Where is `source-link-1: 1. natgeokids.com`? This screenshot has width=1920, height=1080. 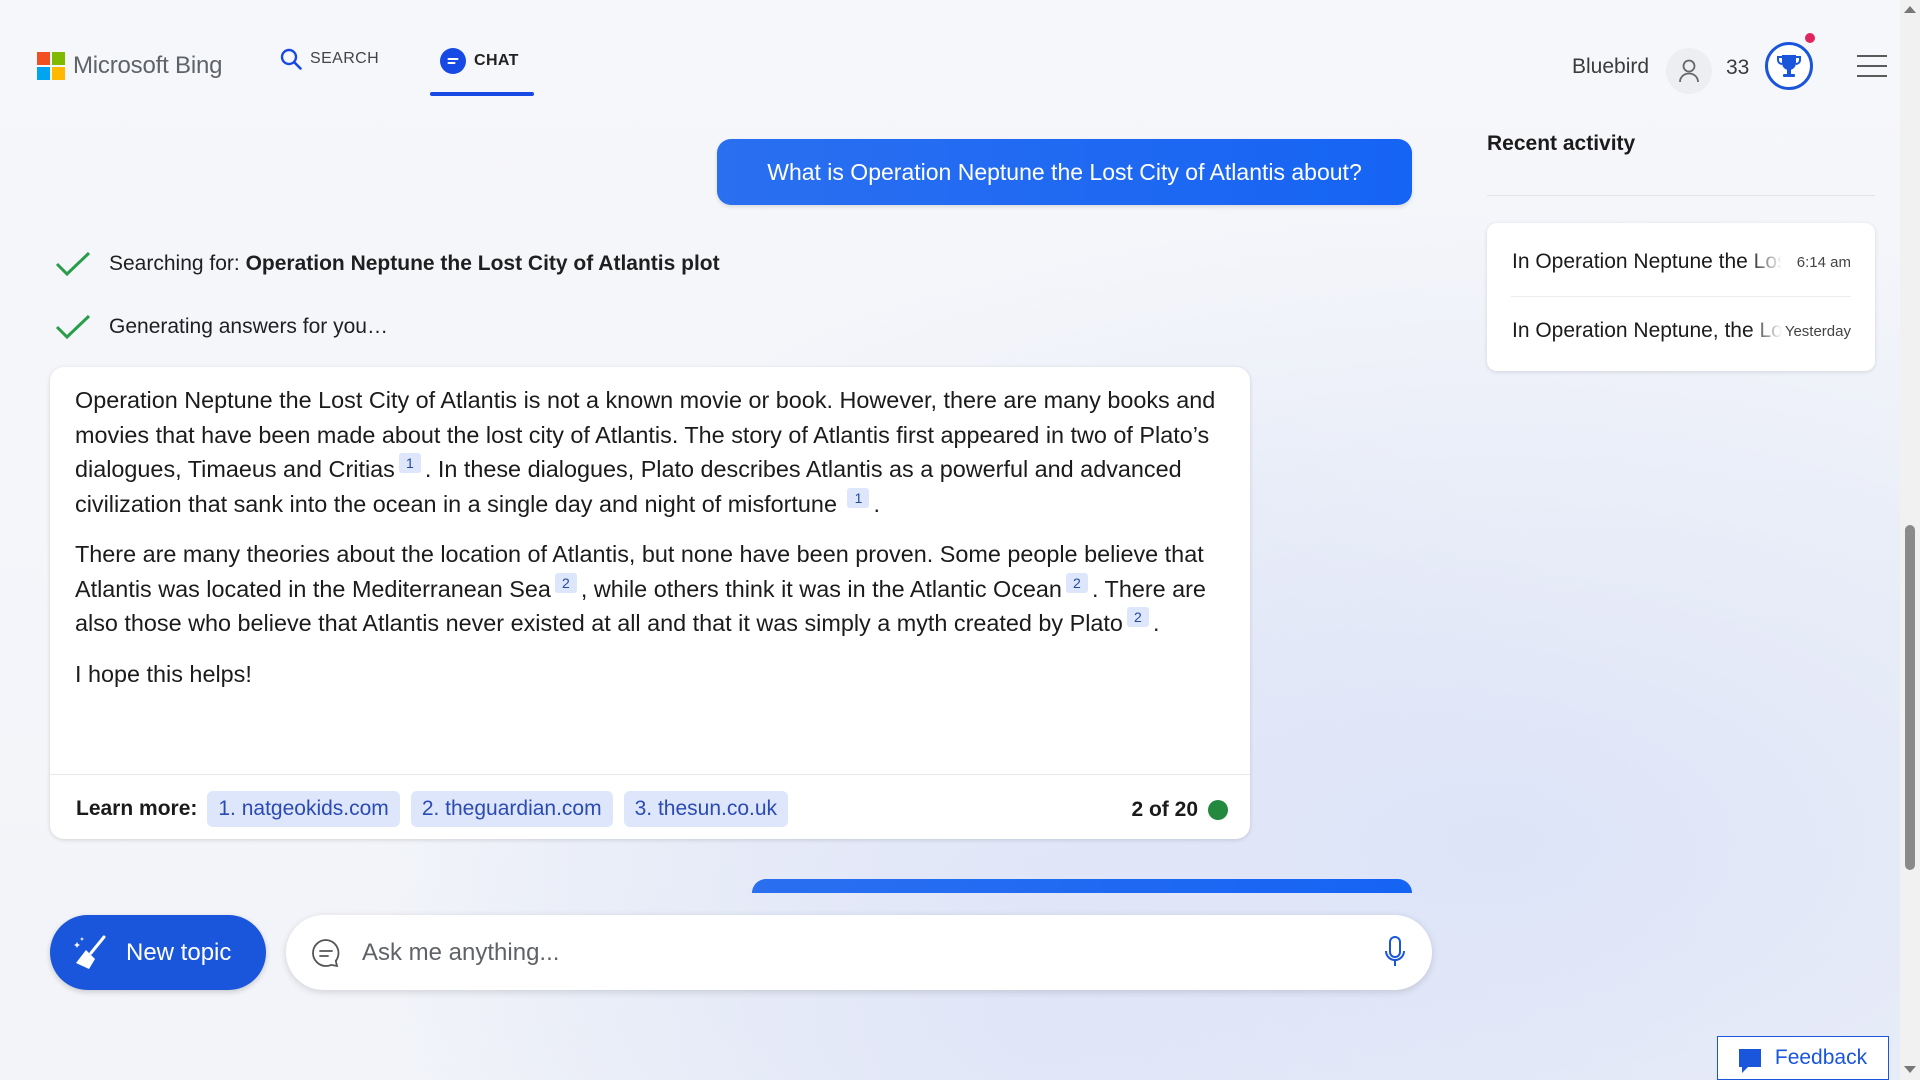 source-link-1: 1. natgeokids.com is located at coordinates (303, 809).